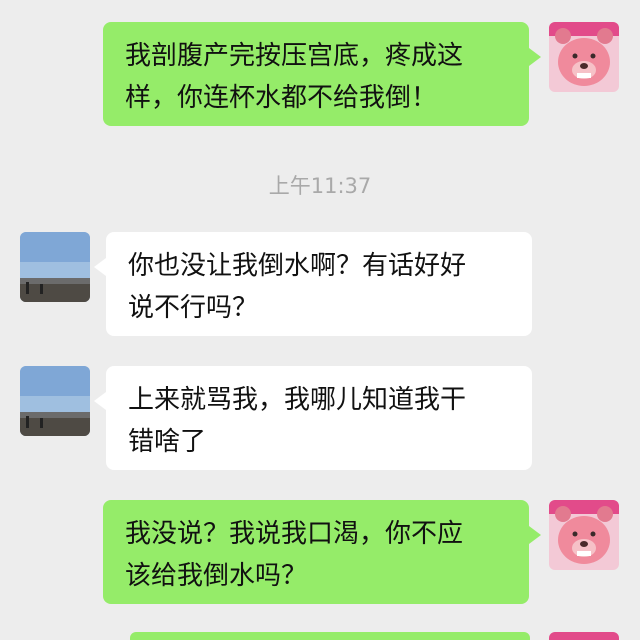  What do you see at coordinates (193, 308) in the screenshot?
I see `message-text-line: 说不行吗？` at bounding box center [193, 308].